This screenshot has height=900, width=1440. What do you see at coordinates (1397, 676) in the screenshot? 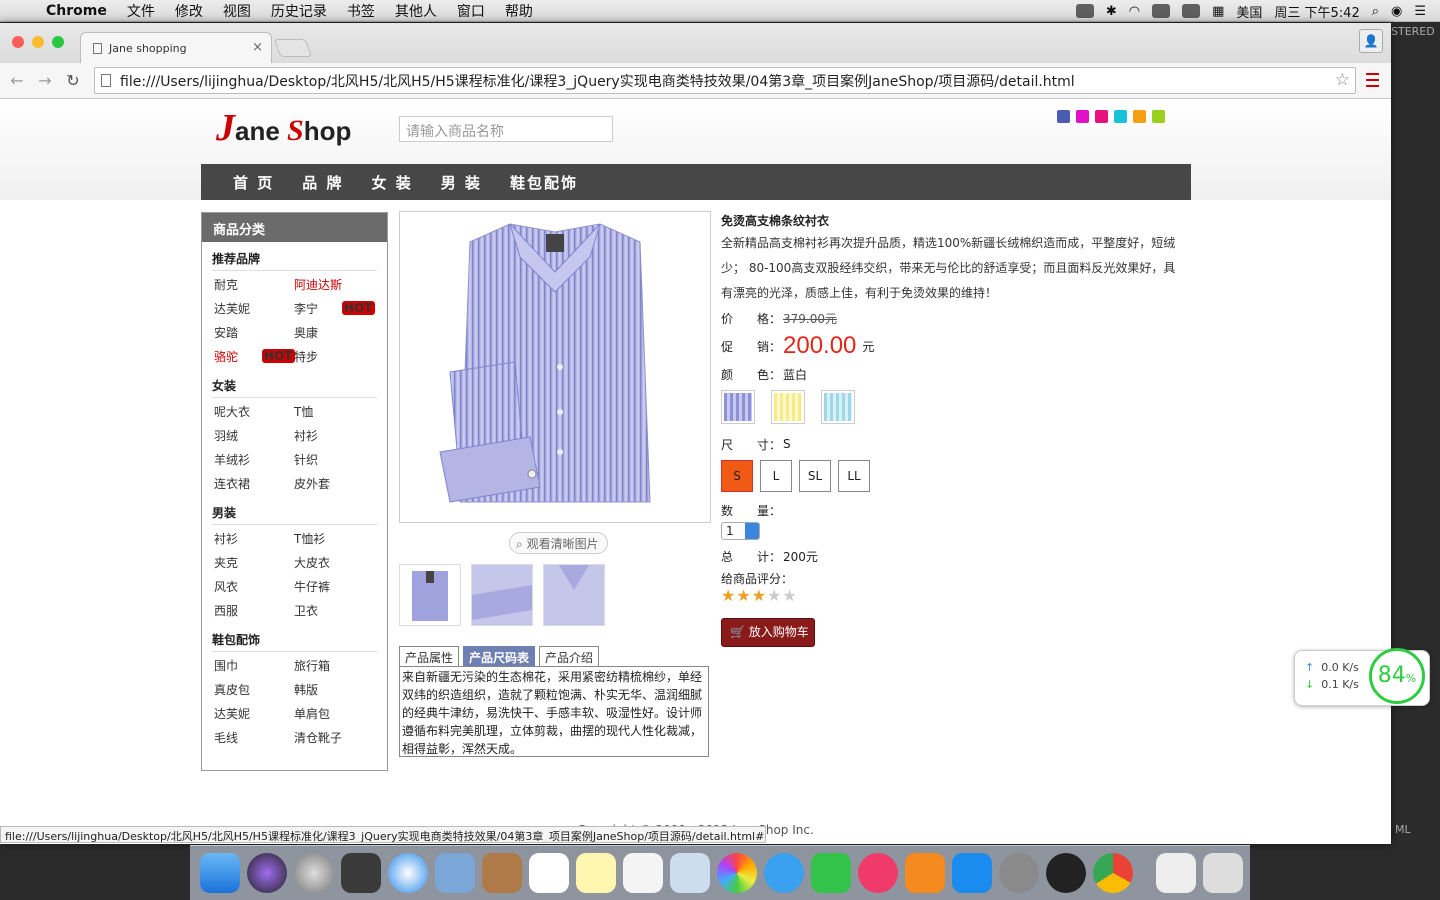
I see `memory-gauge: 84%` at bounding box center [1397, 676].